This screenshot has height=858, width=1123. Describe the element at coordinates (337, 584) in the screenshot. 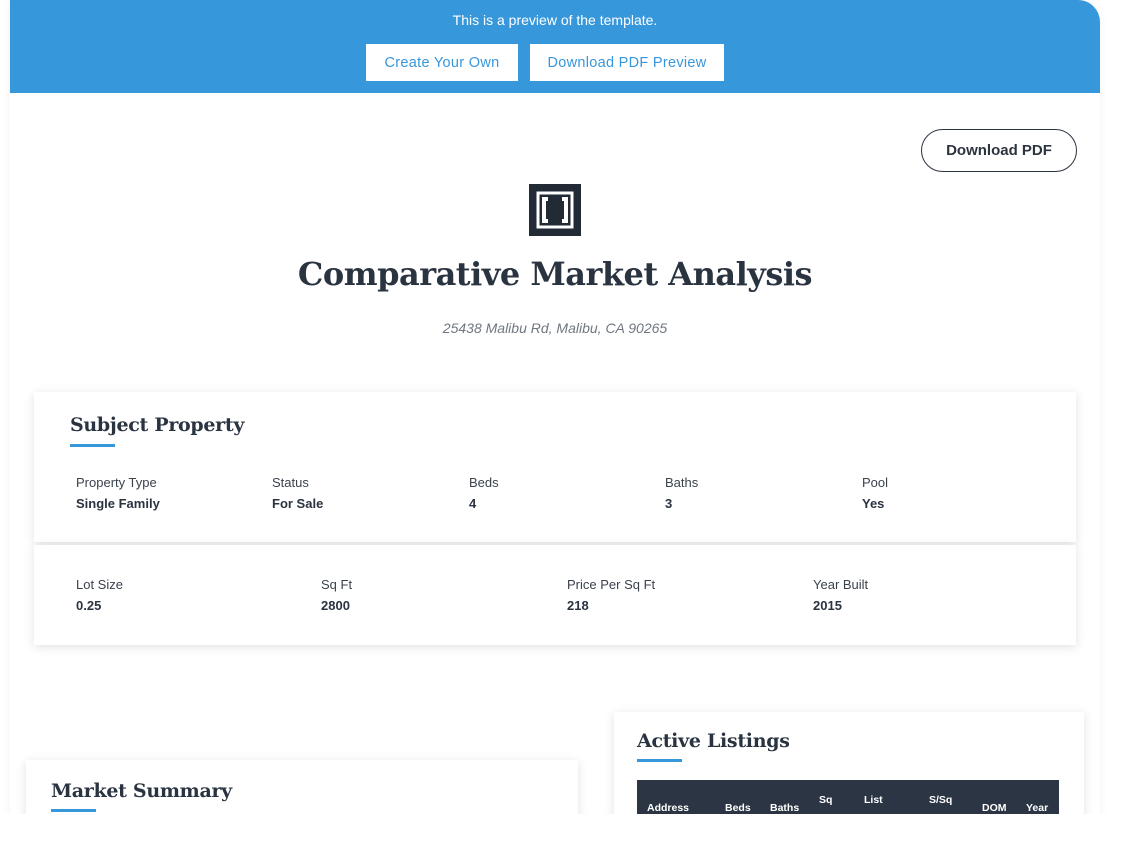

I see `sq-ft-label: Sq Ft` at that location.